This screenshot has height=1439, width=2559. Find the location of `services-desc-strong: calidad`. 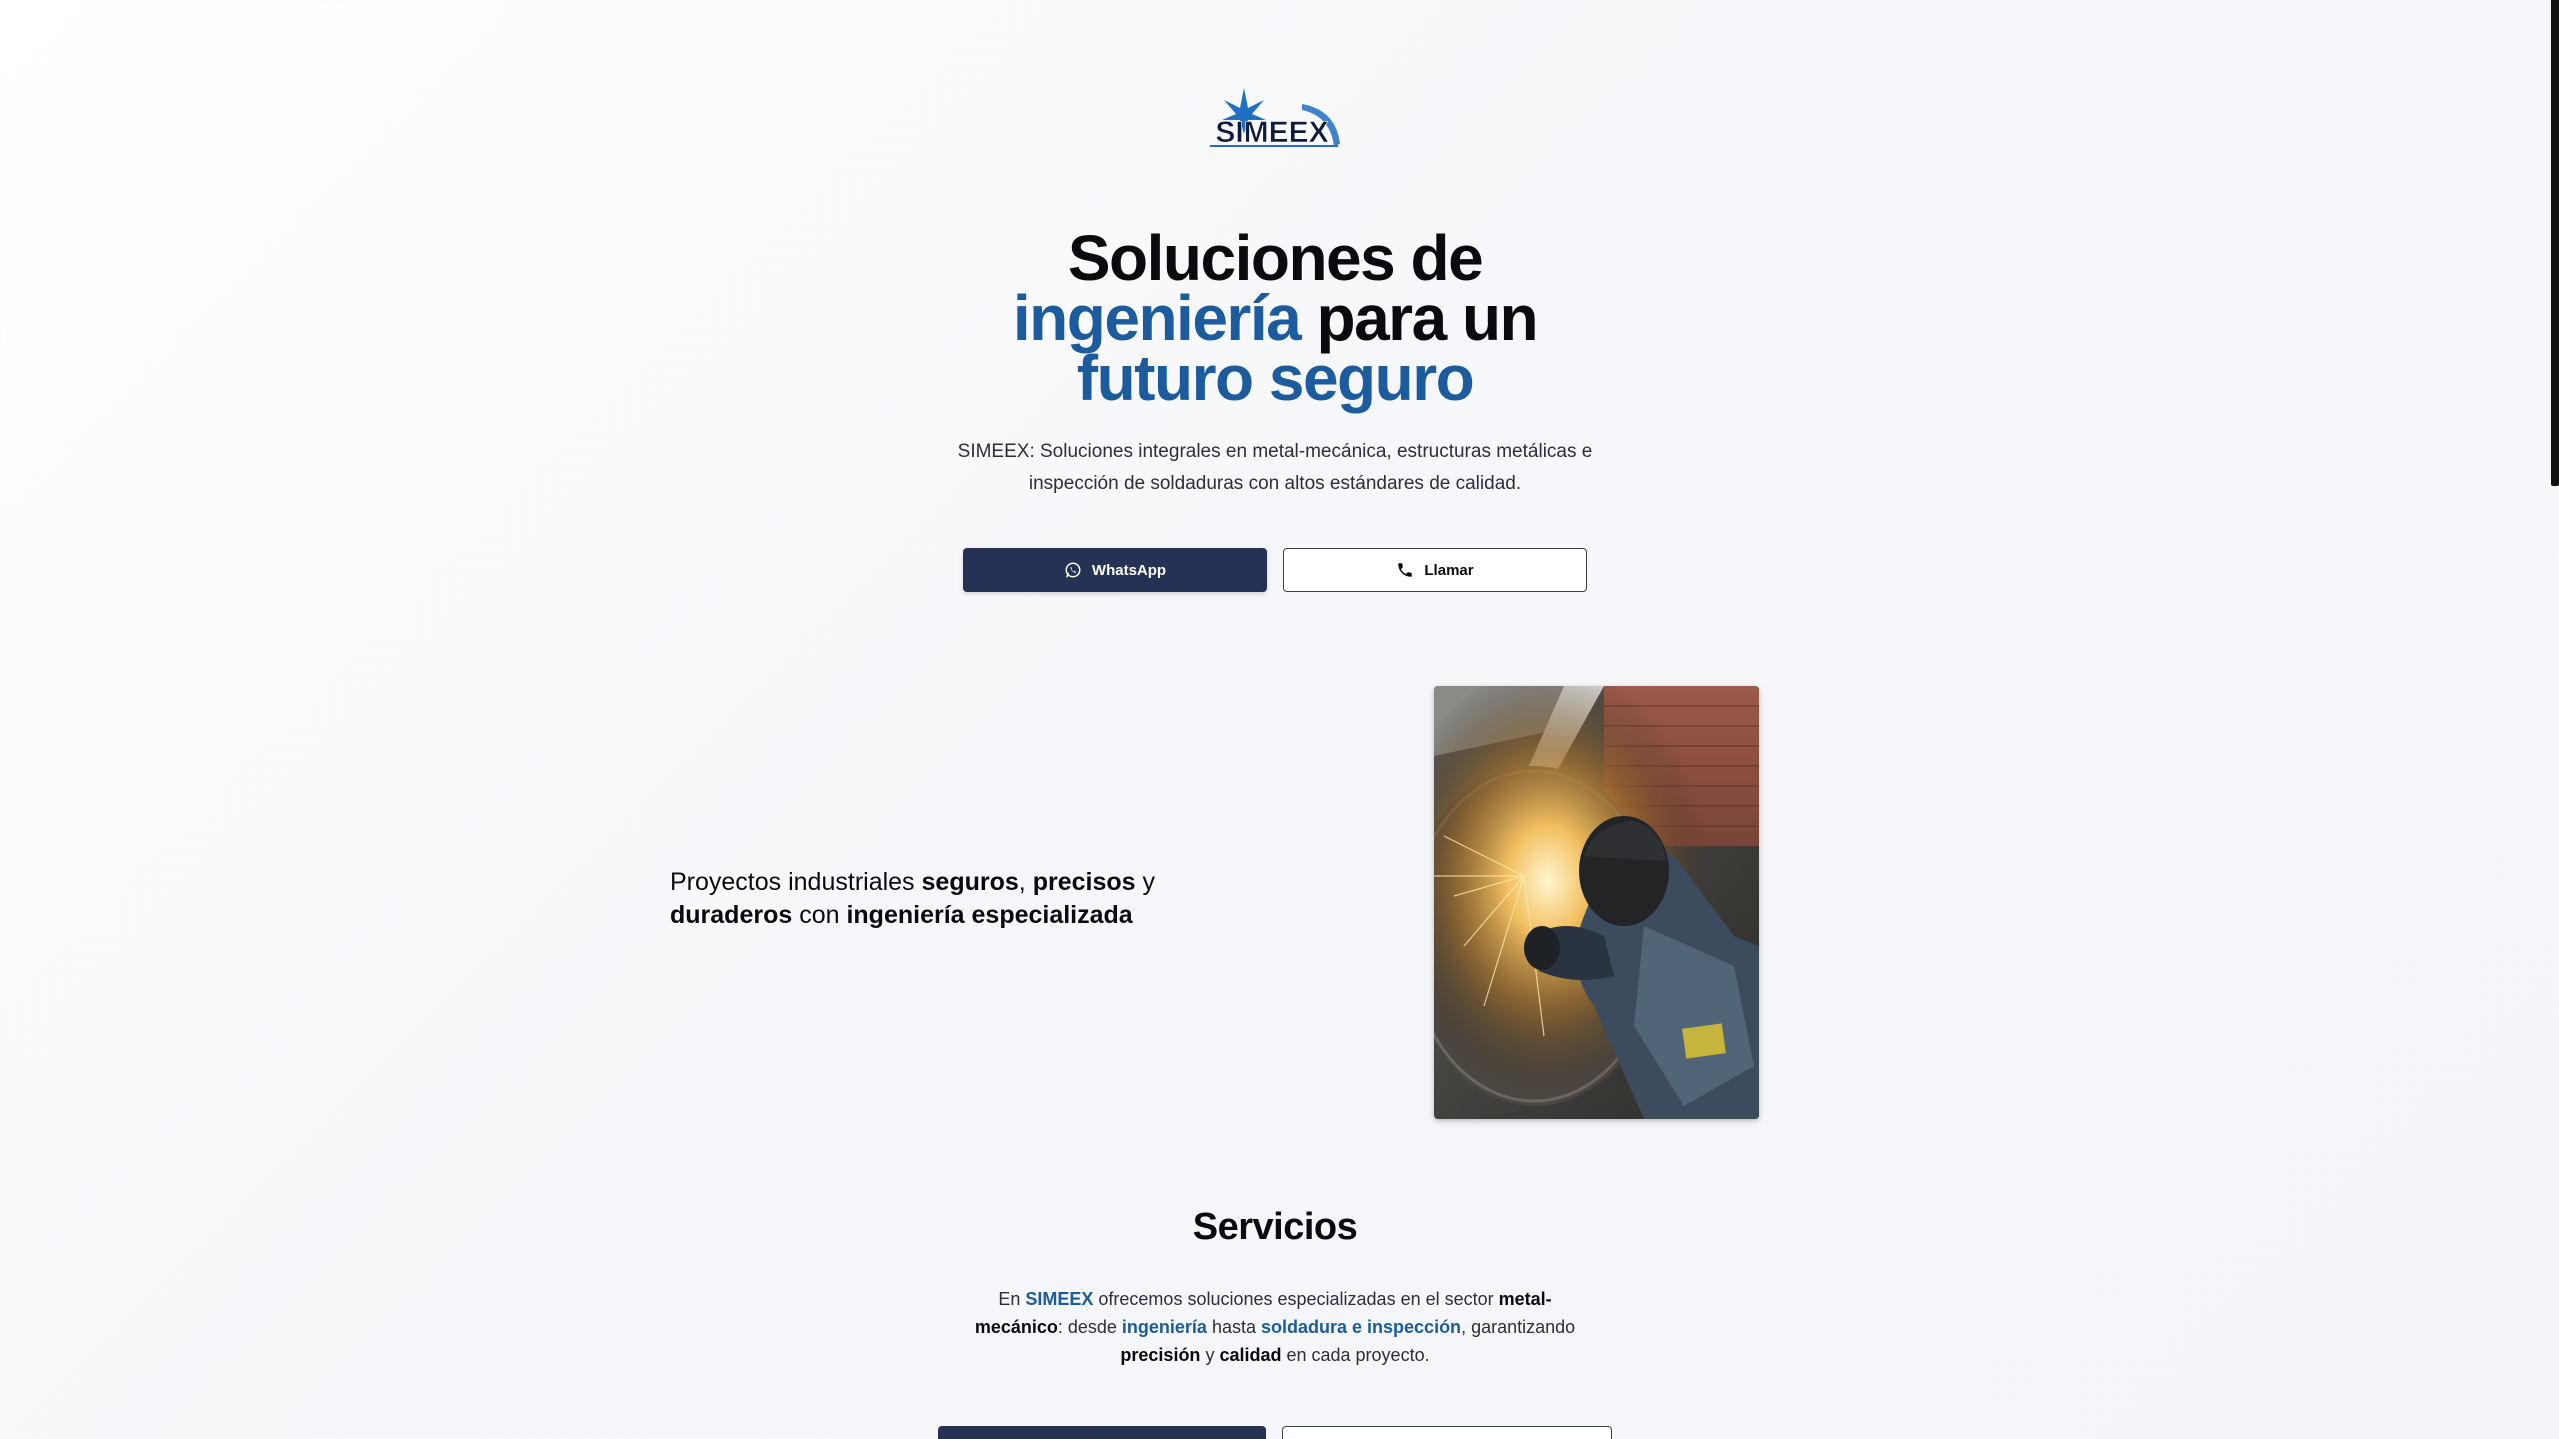

services-desc-strong: calidad is located at coordinates (1250, 1355).